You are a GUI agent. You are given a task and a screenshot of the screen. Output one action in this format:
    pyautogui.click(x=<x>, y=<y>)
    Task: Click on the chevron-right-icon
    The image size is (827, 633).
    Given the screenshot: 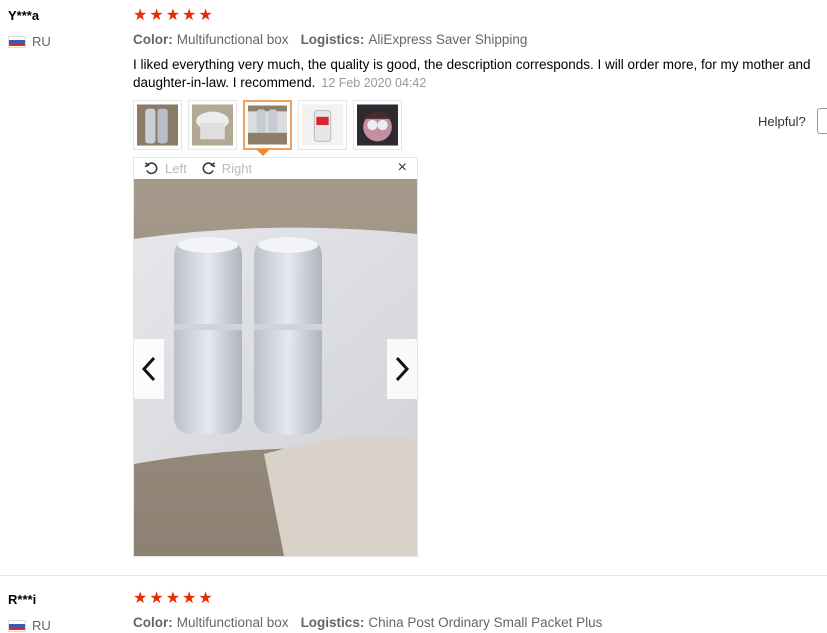 What is the action you would take?
    pyautogui.click(x=402, y=369)
    